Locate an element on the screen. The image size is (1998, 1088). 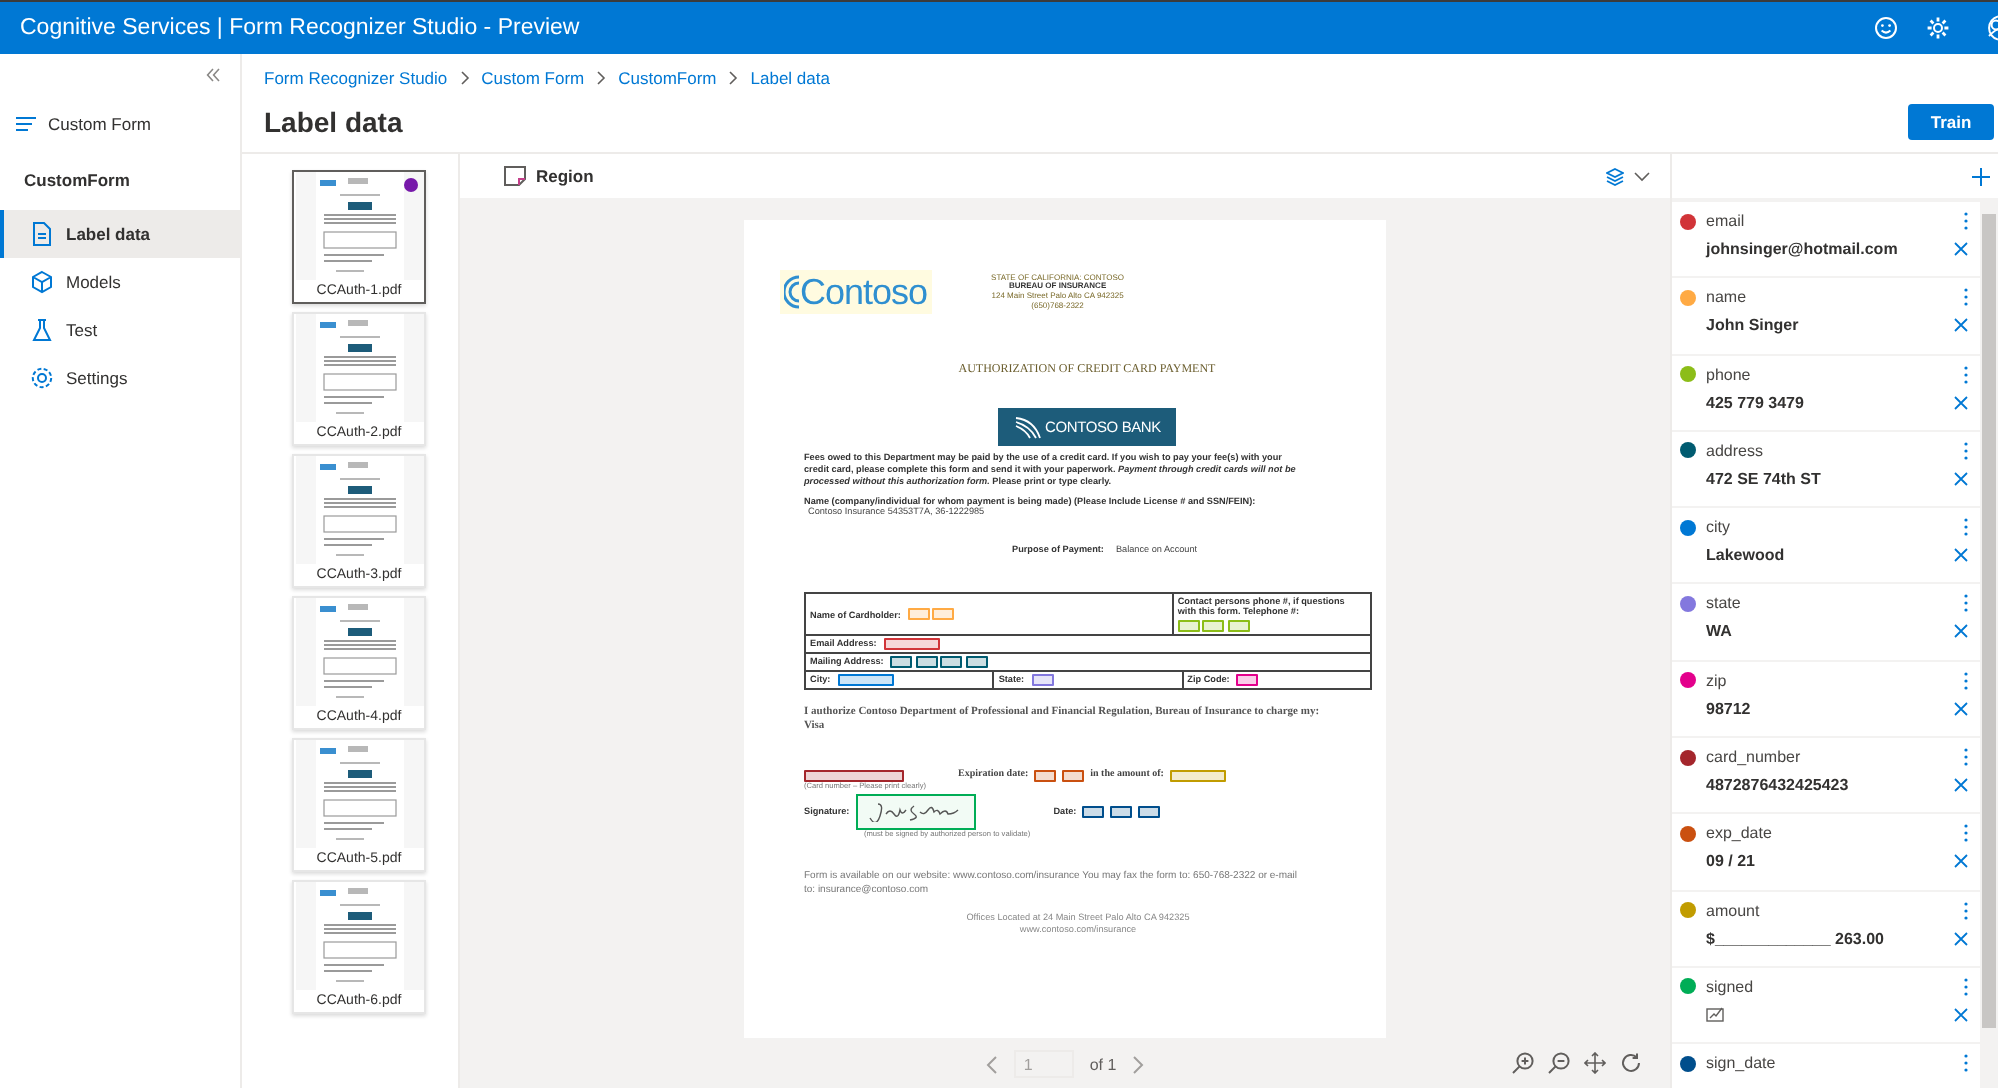
field-name: sign_date is located at coordinates (1742, 1063).